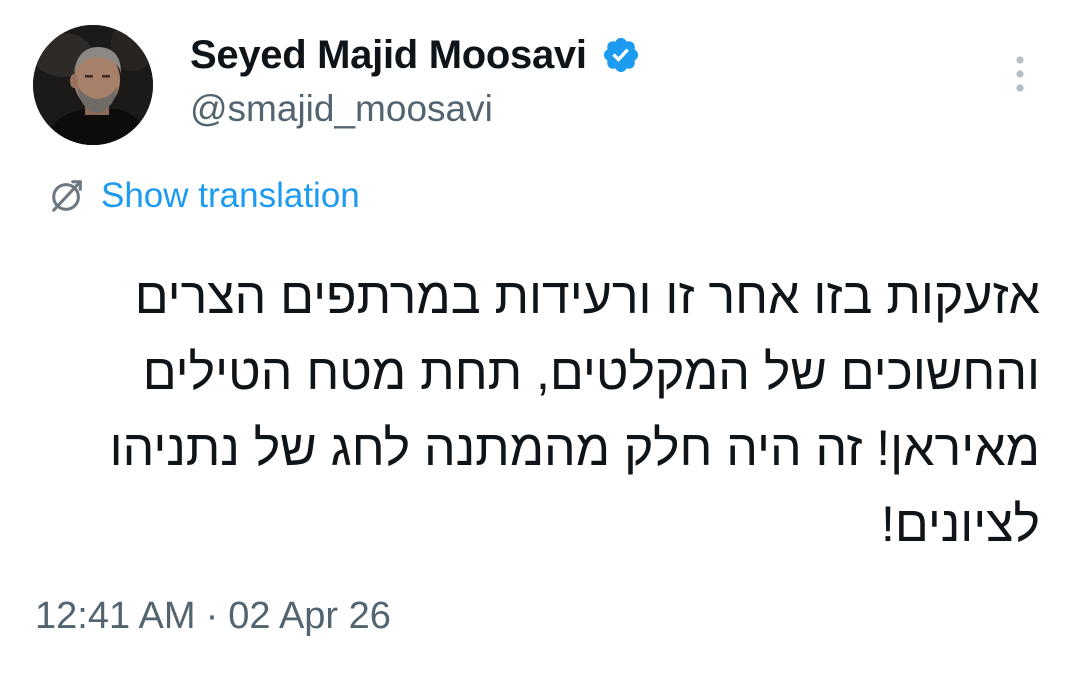 The width and height of the screenshot is (1080, 676). Describe the element at coordinates (230, 195) in the screenshot. I see `show-translation-label: Show translation` at that location.